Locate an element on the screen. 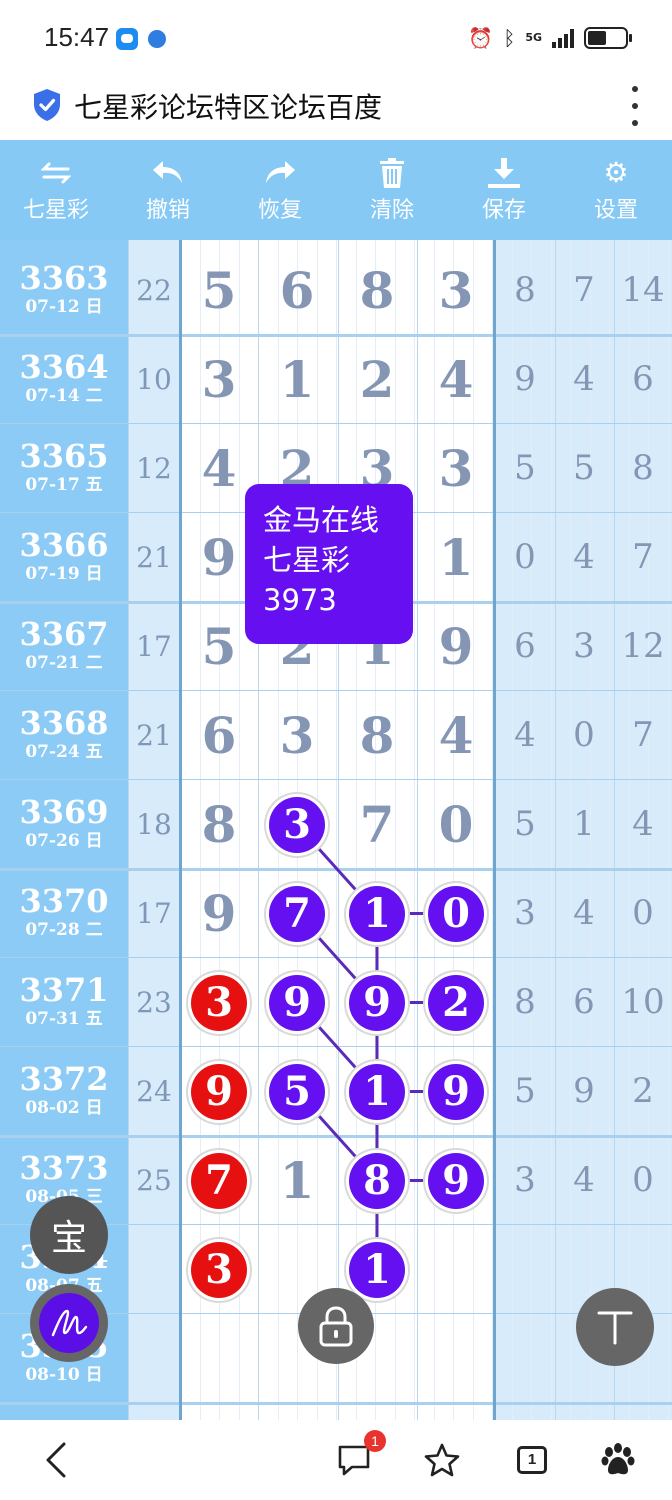 The height and width of the screenshot is (1500, 672). red-ball: 7 is located at coordinates (219, 1180).